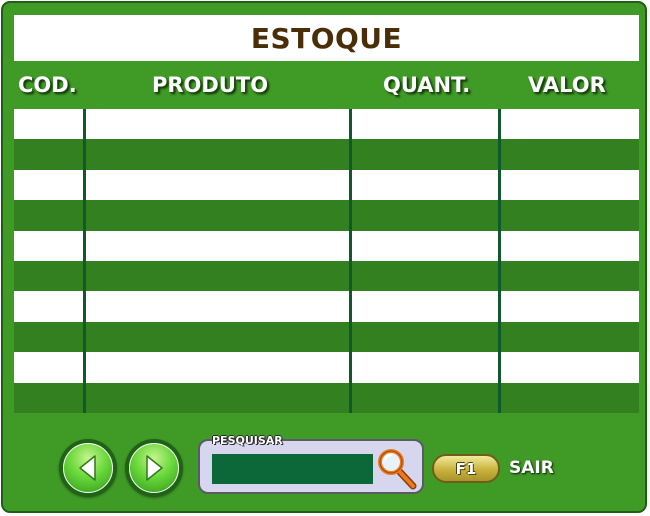 This screenshot has width=650, height=516. I want to click on search-input, so click(292, 469).